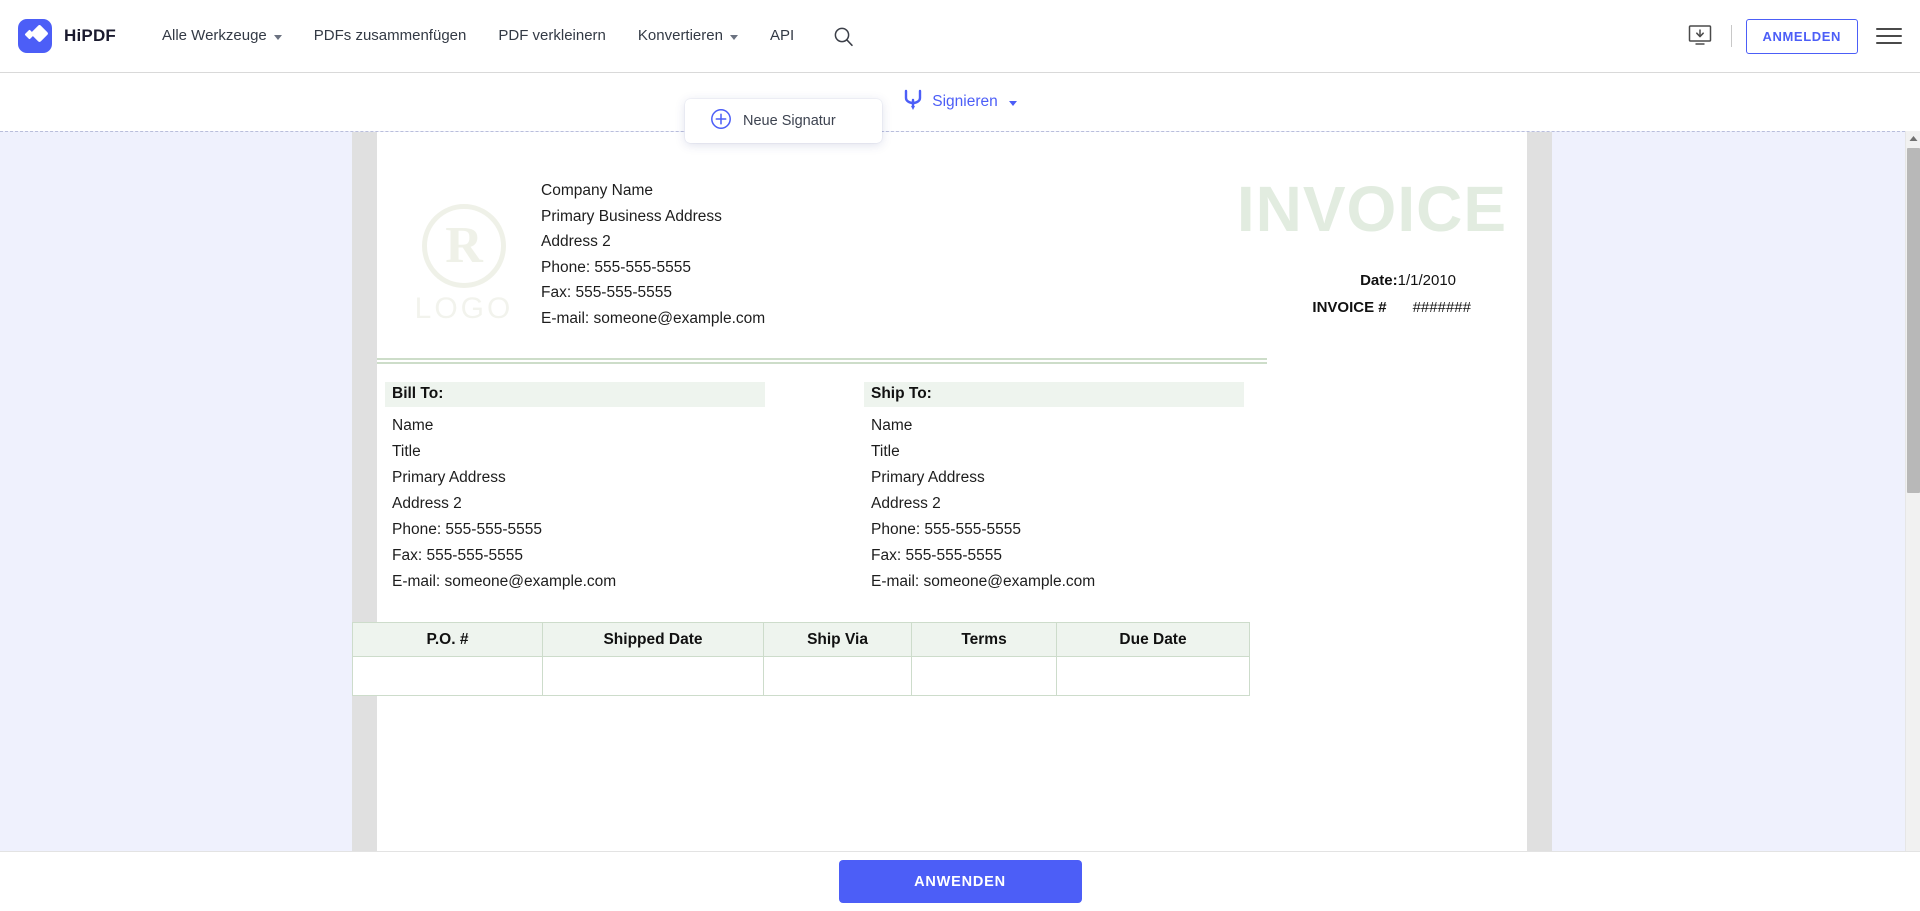 Image resolution: width=1920 pixels, height=911 pixels. Describe the element at coordinates (885, 451) in the screenshot. I see `ship-to-line: Title` at that location.